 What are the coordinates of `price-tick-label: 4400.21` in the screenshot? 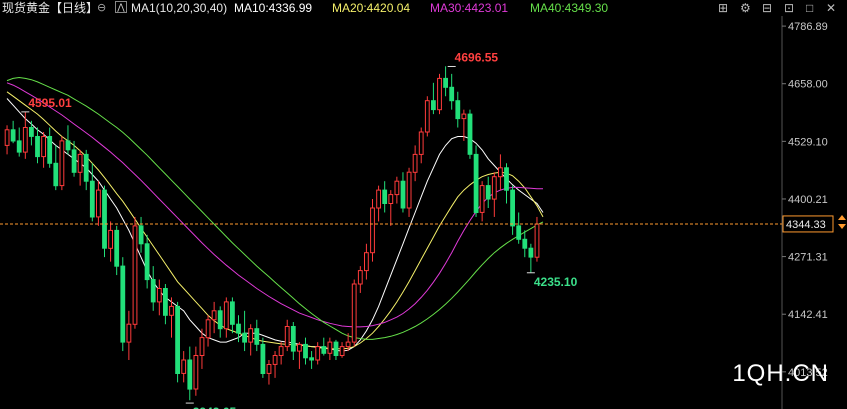 It's located at (808, 200).